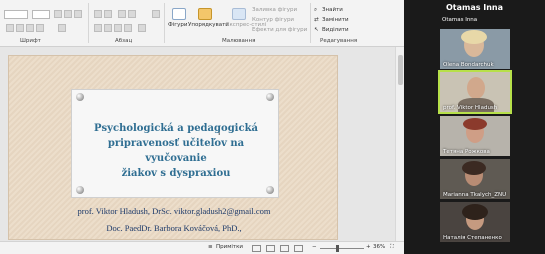 The height and width of the screenshot is (254, 545). Describe the element at coordinates (176, 128) in the screenshot. I see `title-line: Psychologická a pedagogická` at that location.